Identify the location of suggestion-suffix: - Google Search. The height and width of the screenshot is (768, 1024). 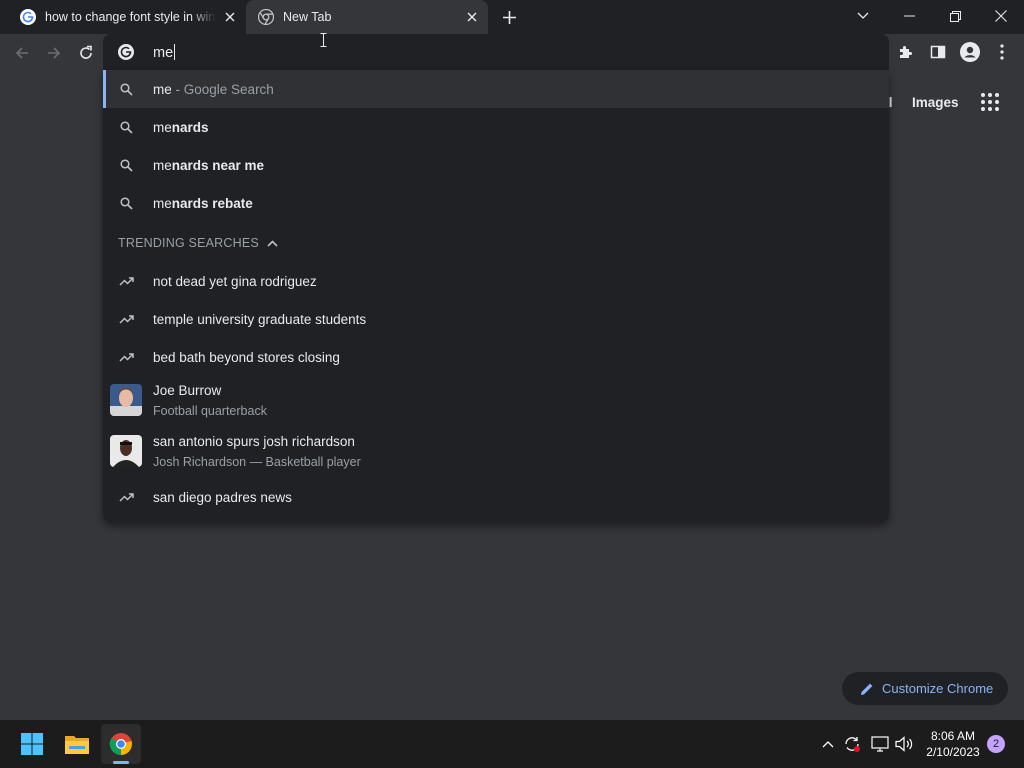
(222, 89).